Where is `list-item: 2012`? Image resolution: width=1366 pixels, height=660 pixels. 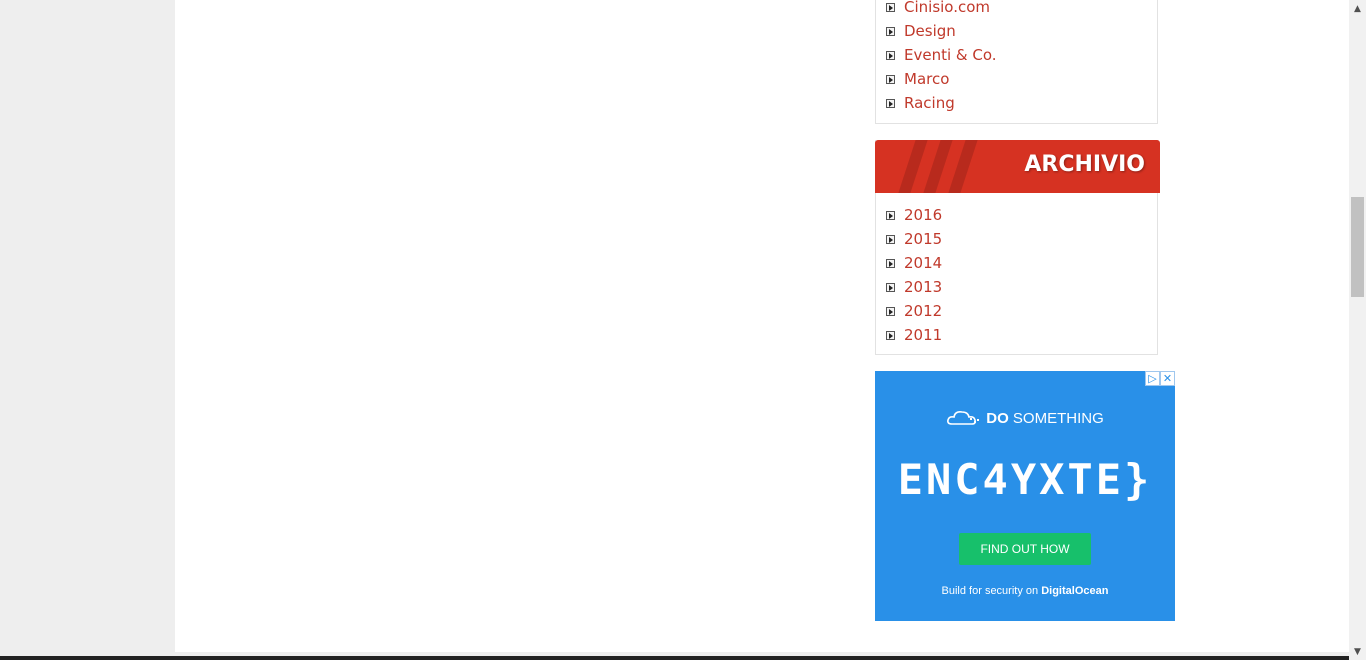 list-item: 2012 is located at coordinates (914, 311).